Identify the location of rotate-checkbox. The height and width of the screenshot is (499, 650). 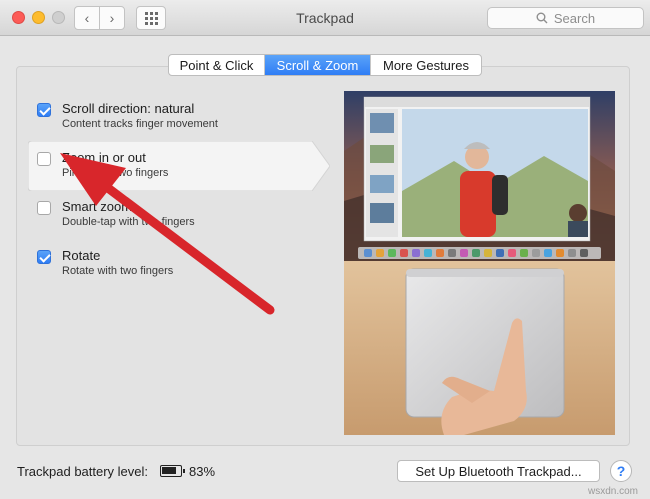
(44, 257).